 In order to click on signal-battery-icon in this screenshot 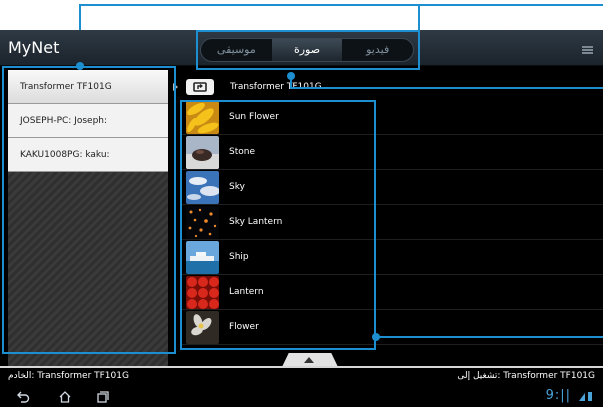, I will do `click(585, 396)`.